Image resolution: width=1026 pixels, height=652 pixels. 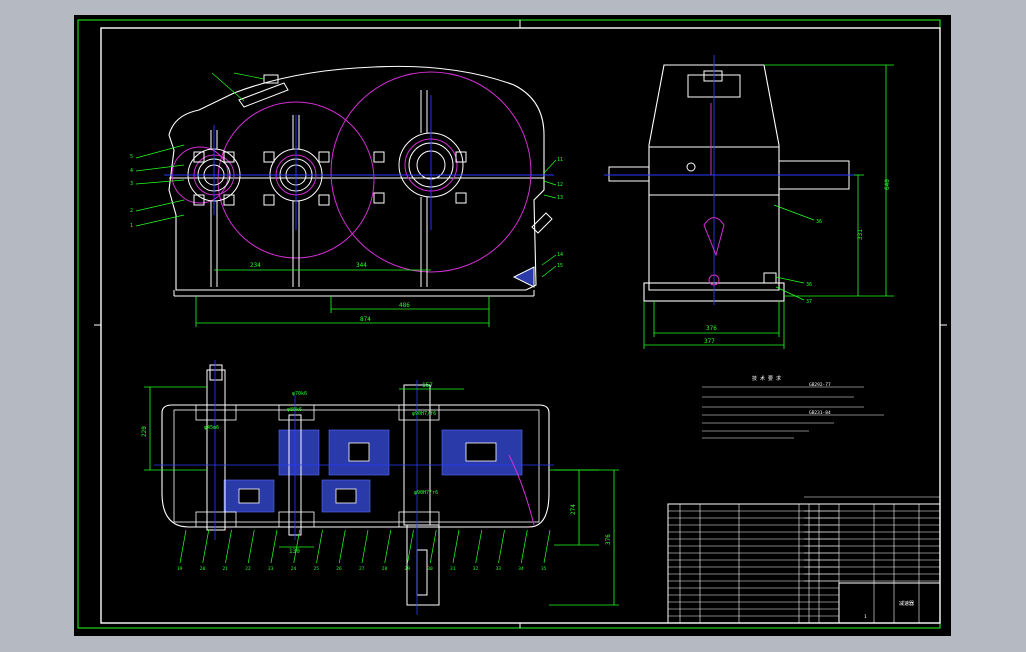 I want to click on plan-part-number: 25, so click(x=317, y=569).